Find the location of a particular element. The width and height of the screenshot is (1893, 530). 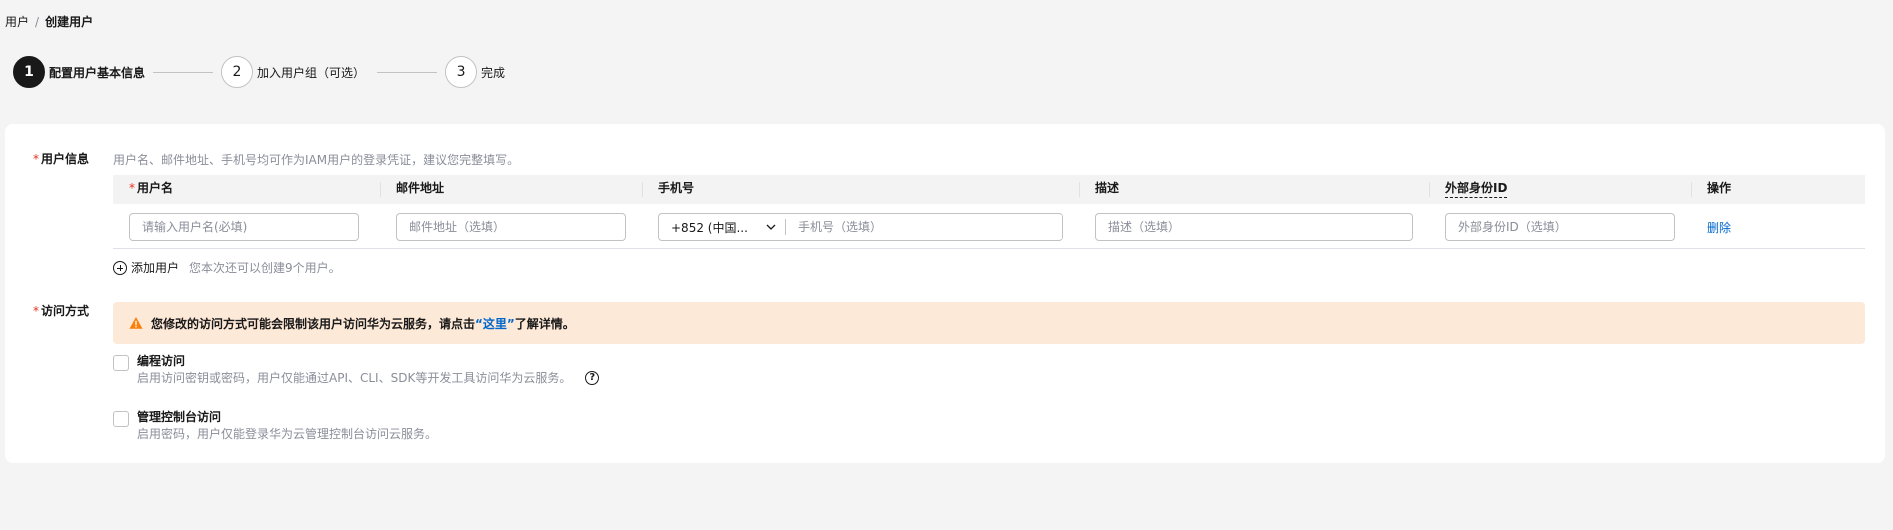

step-1-circle: 1 is located at coordinates (29, 72).